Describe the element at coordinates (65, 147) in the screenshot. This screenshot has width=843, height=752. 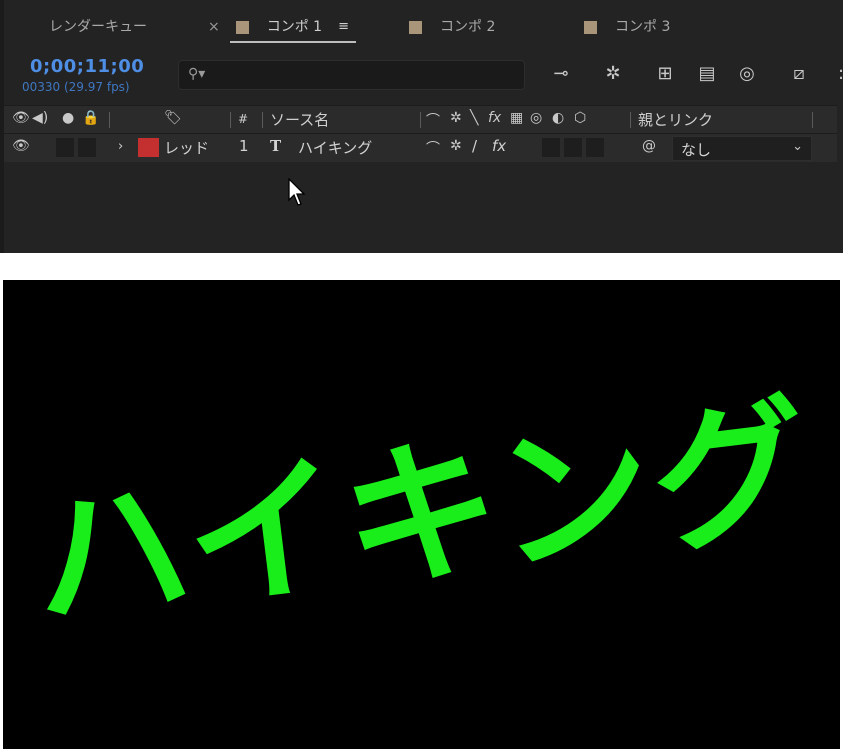
I see `audio-toggle` at that location.